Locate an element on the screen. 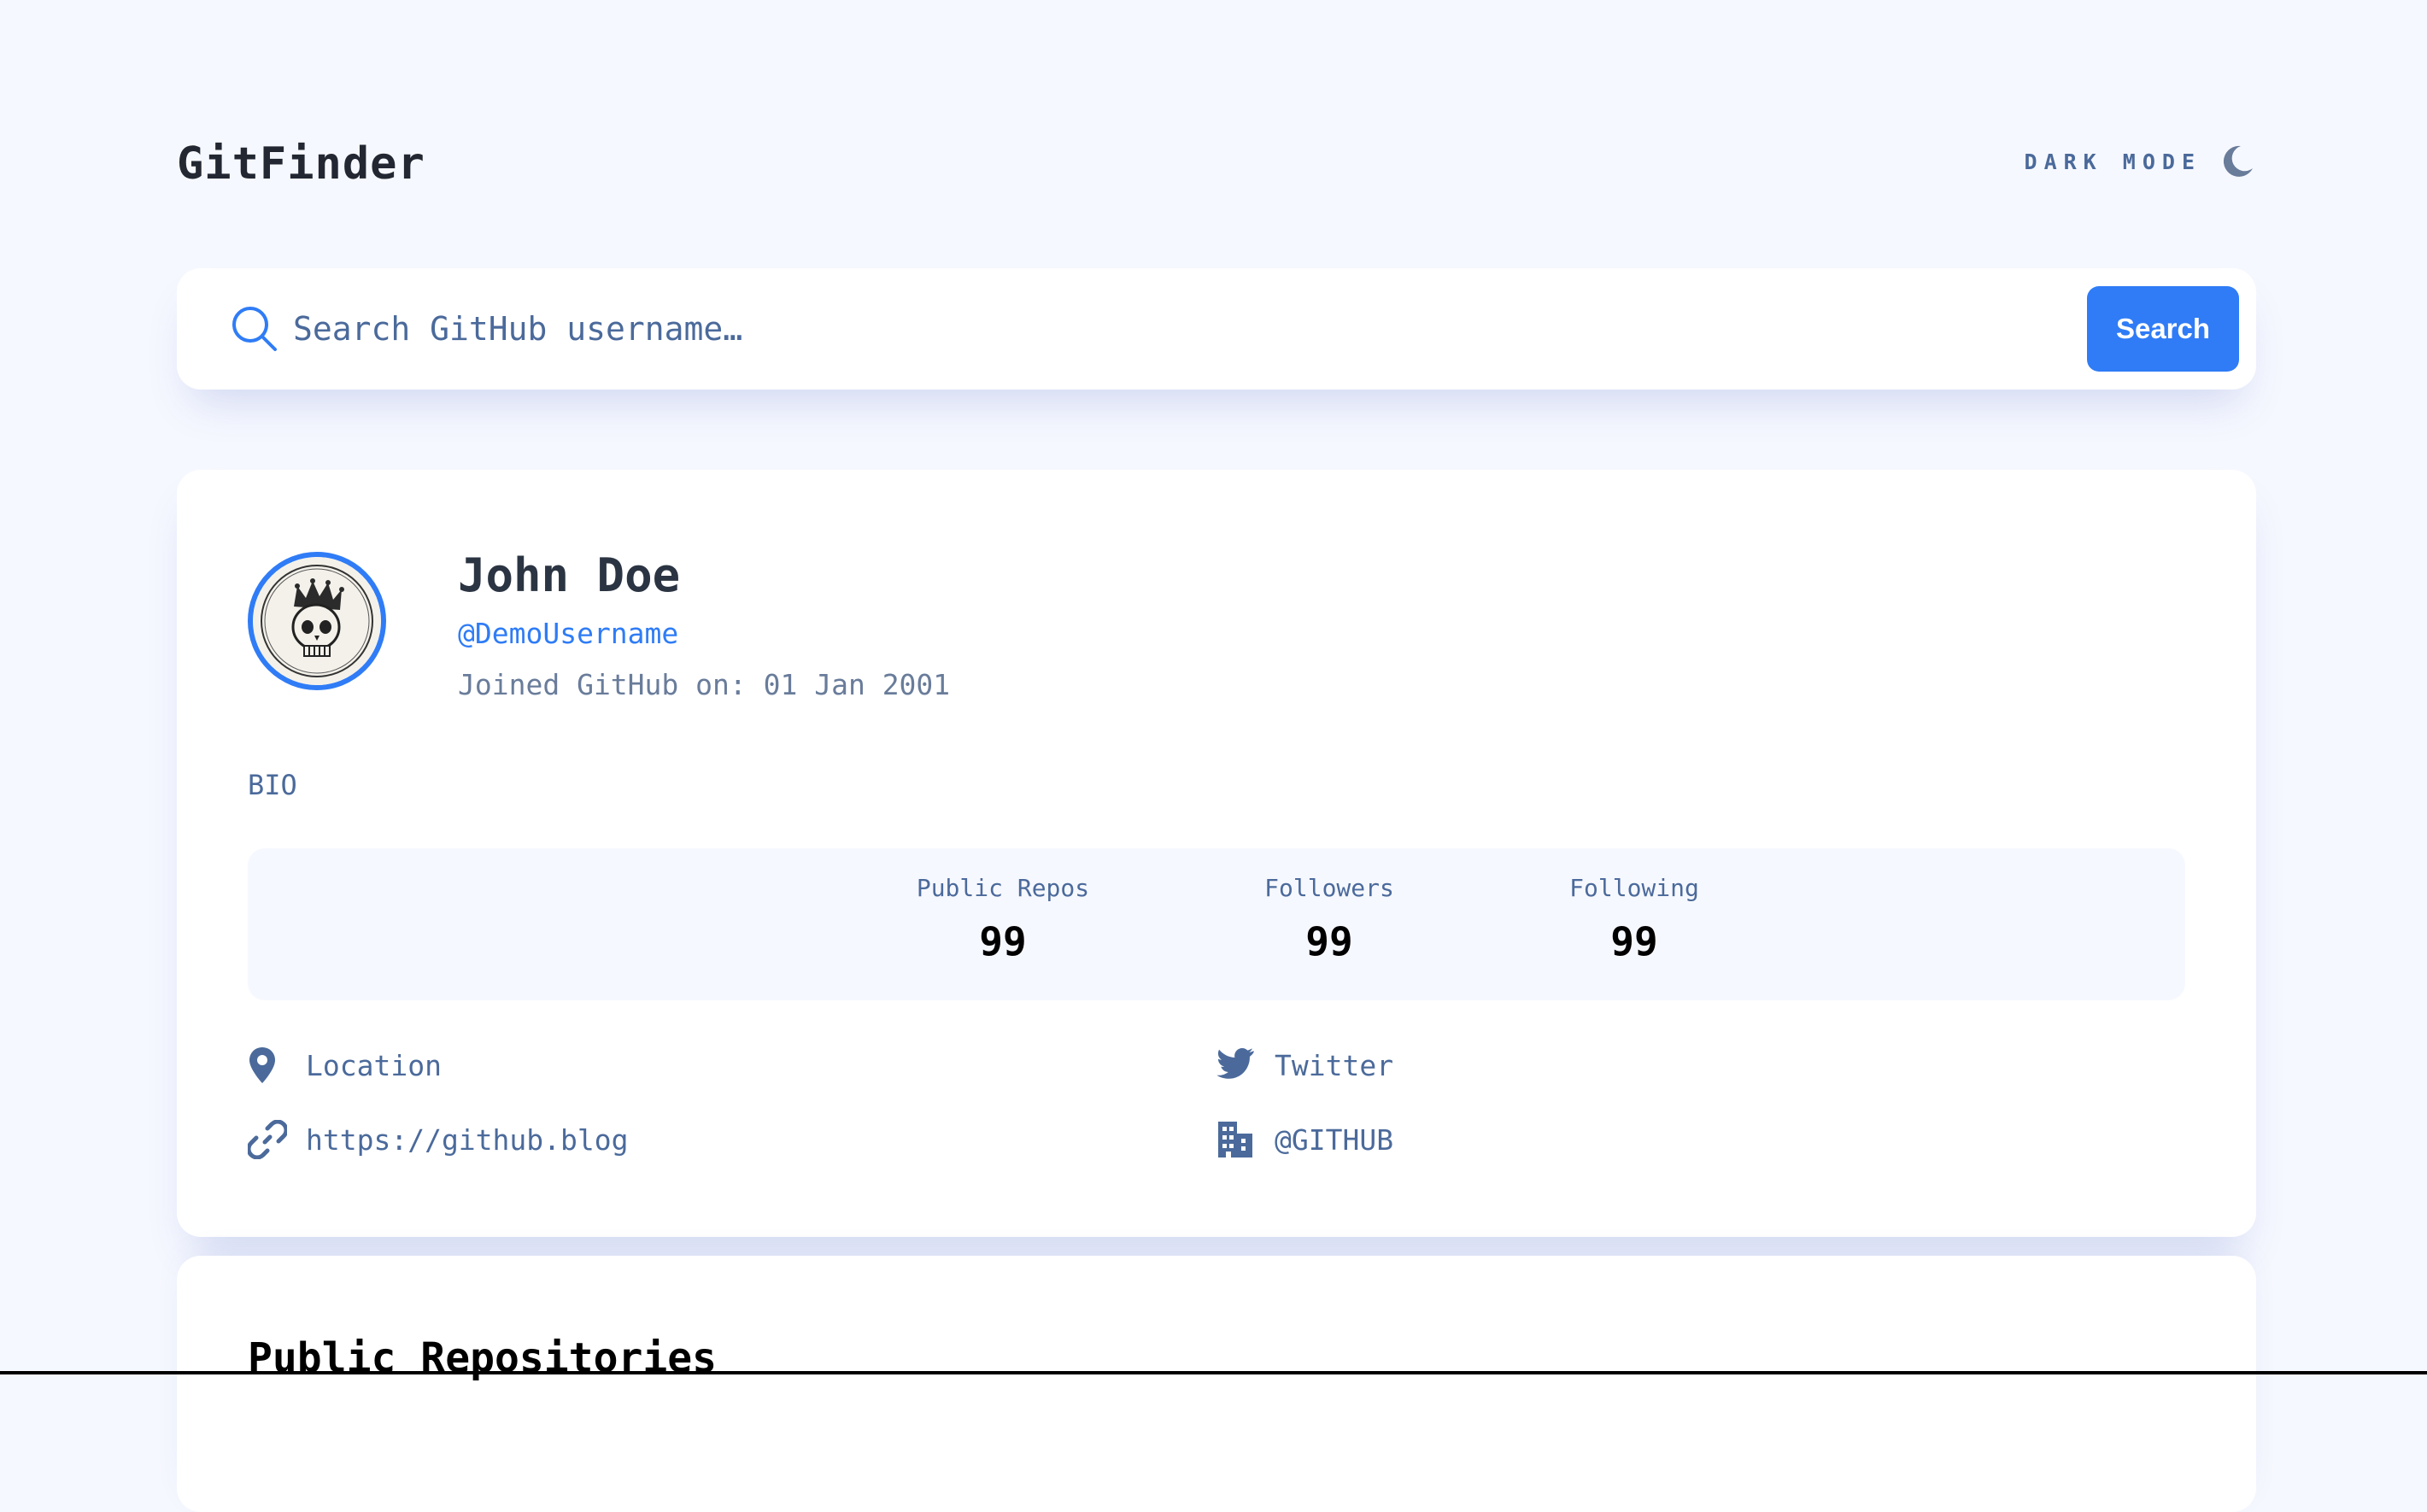  location-item: Location is located at coordinates (345, 1065).